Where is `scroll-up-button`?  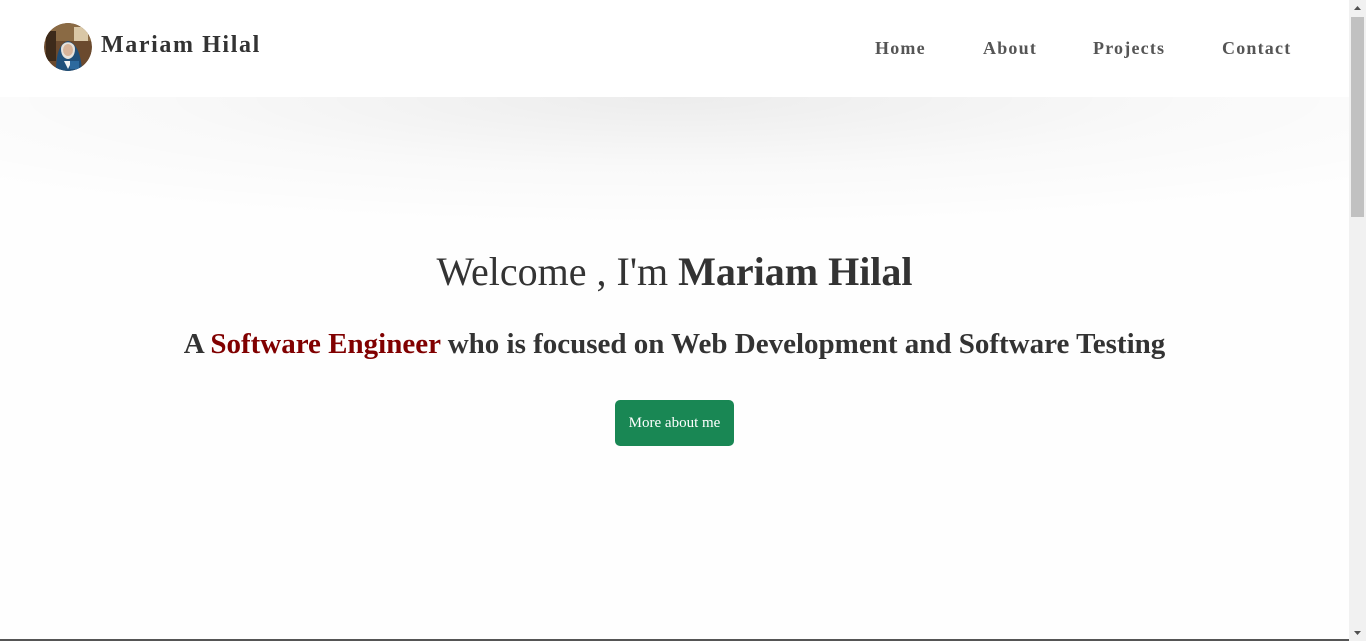
scroll-up-button is located at coordinates (1357, 8).